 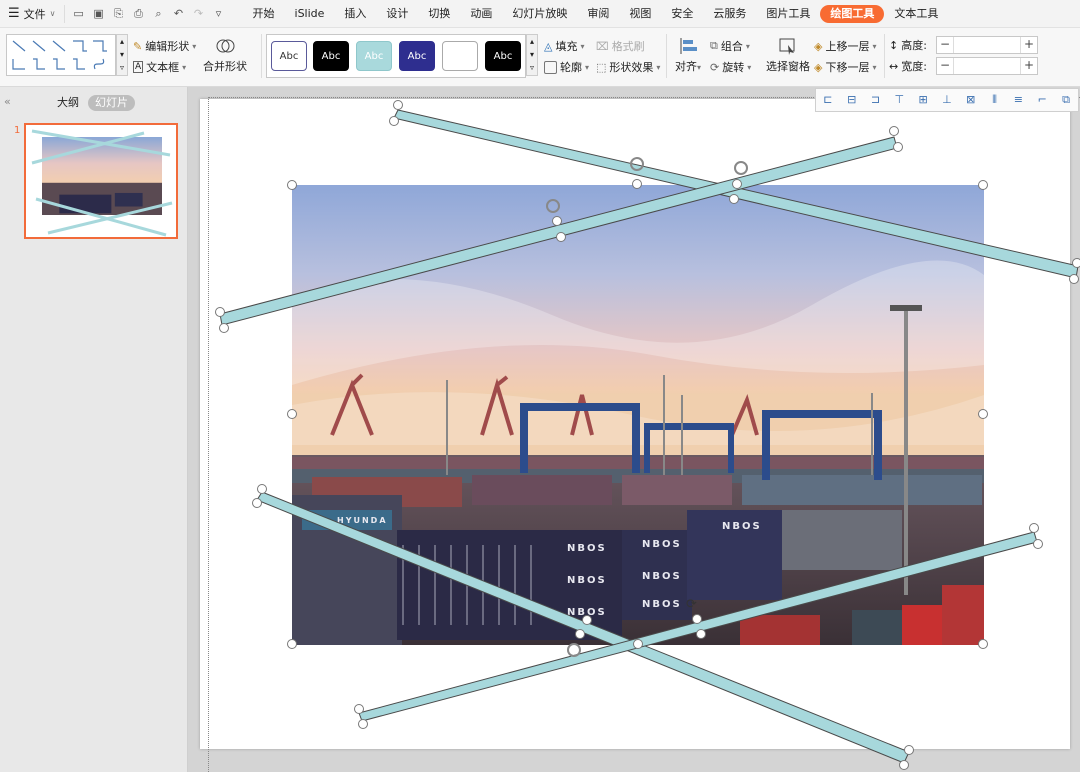 I want to click on floating-align-toolbar: ⊏ ⊟ ⊐ ⊤ ⊞ ⊥ ⊠ ⦀ ≡ ⌐ ⧉, so click(x=947, y=100).